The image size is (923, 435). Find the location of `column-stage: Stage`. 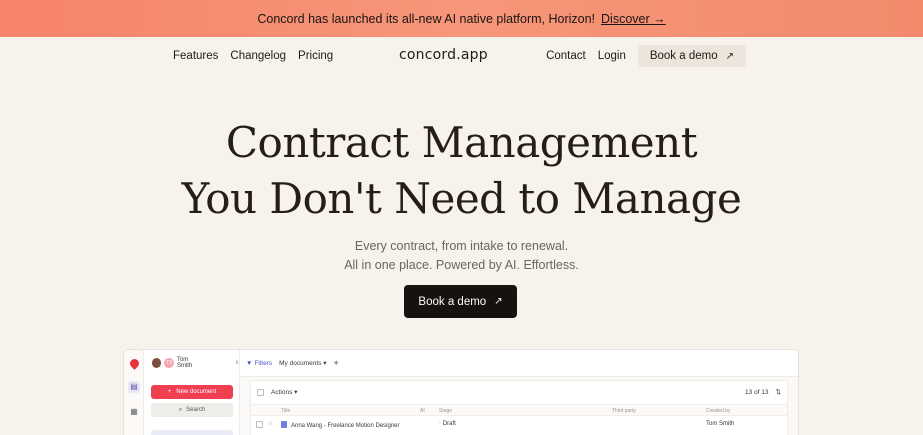

column-stage: Stage is located at coordinates (445, 411).